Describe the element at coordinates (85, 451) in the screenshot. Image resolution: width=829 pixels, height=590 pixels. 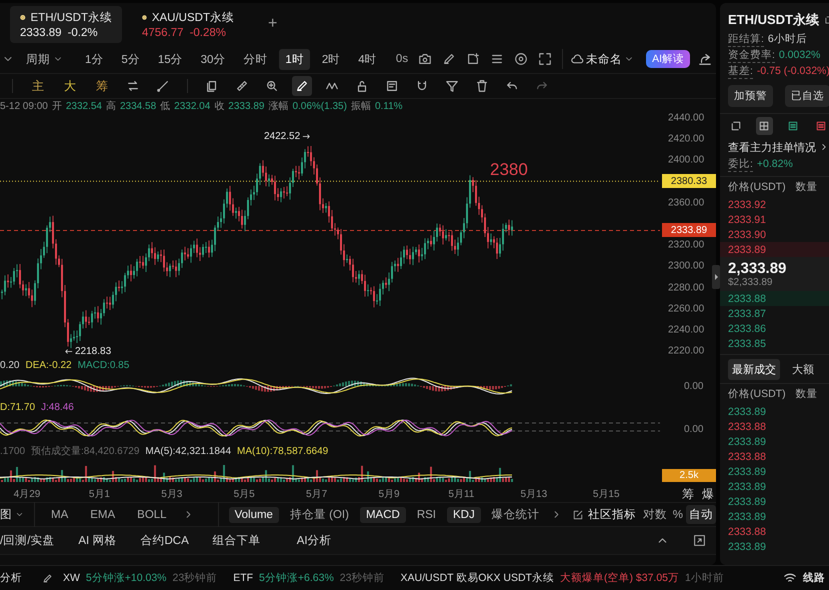
I see `indicator-value: 预估成交量:84,420.6729` at that location.